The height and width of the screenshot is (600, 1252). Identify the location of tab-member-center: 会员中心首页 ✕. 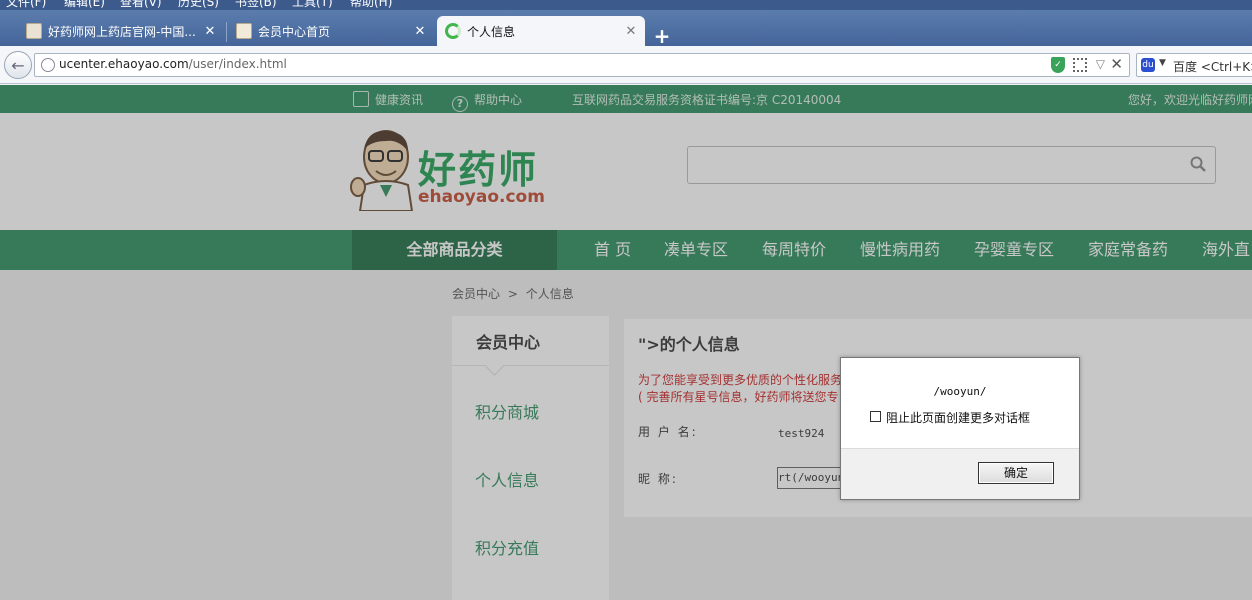
(331, 31).